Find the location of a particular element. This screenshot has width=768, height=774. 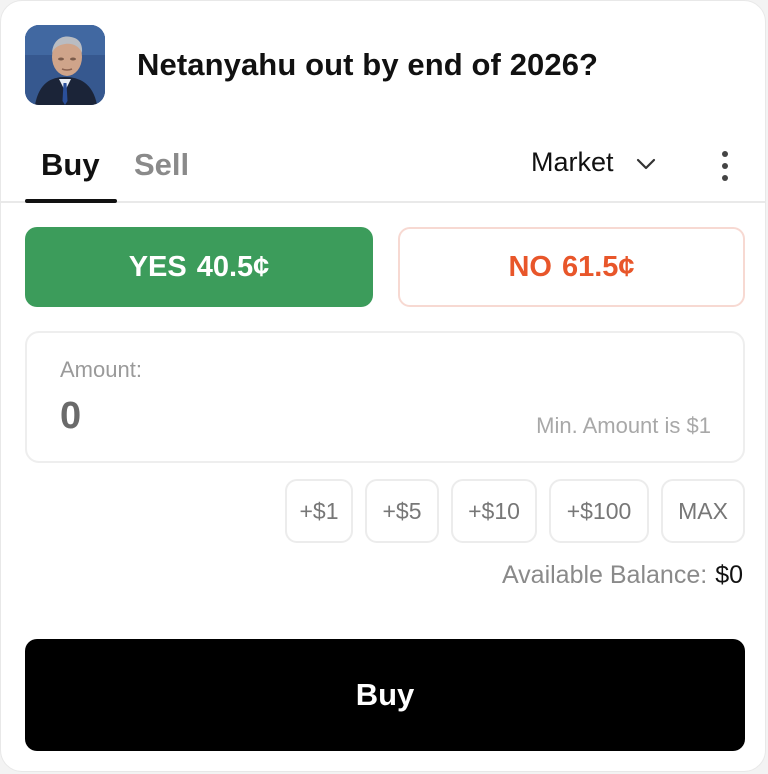

more-options-button is located at coordinates (725, 167).